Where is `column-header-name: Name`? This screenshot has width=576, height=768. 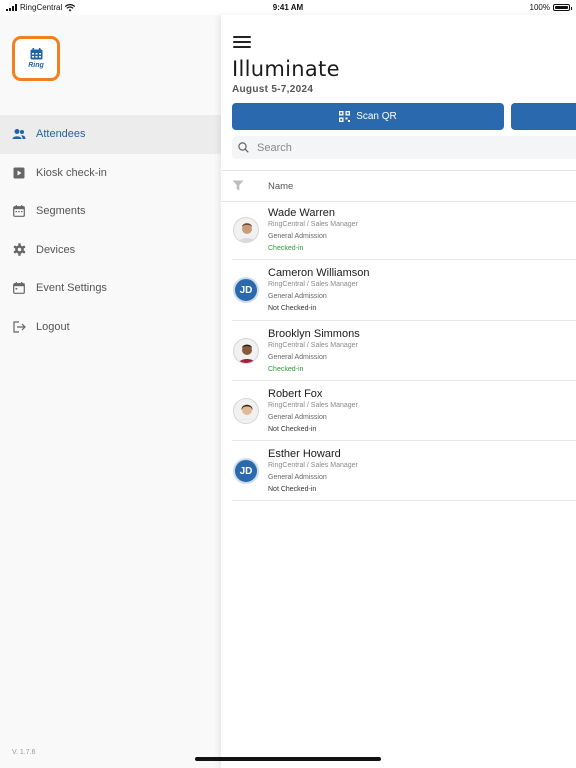
column-header-name: Name is located at coordinates (280, 186).